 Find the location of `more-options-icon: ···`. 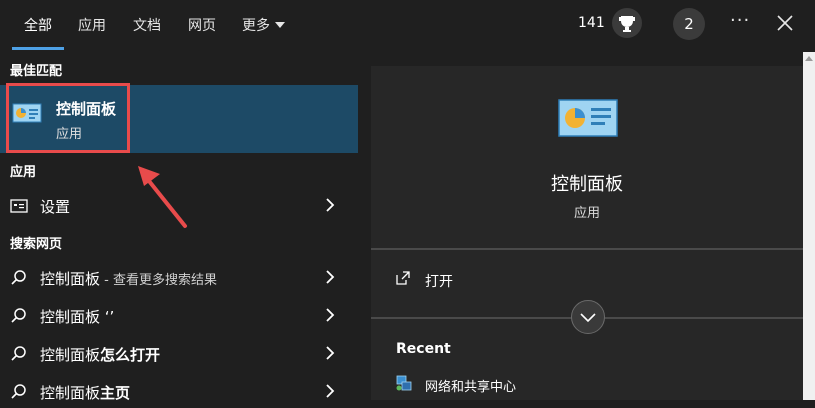

more-options-icon: ··· is located at coordinates (740, 20).